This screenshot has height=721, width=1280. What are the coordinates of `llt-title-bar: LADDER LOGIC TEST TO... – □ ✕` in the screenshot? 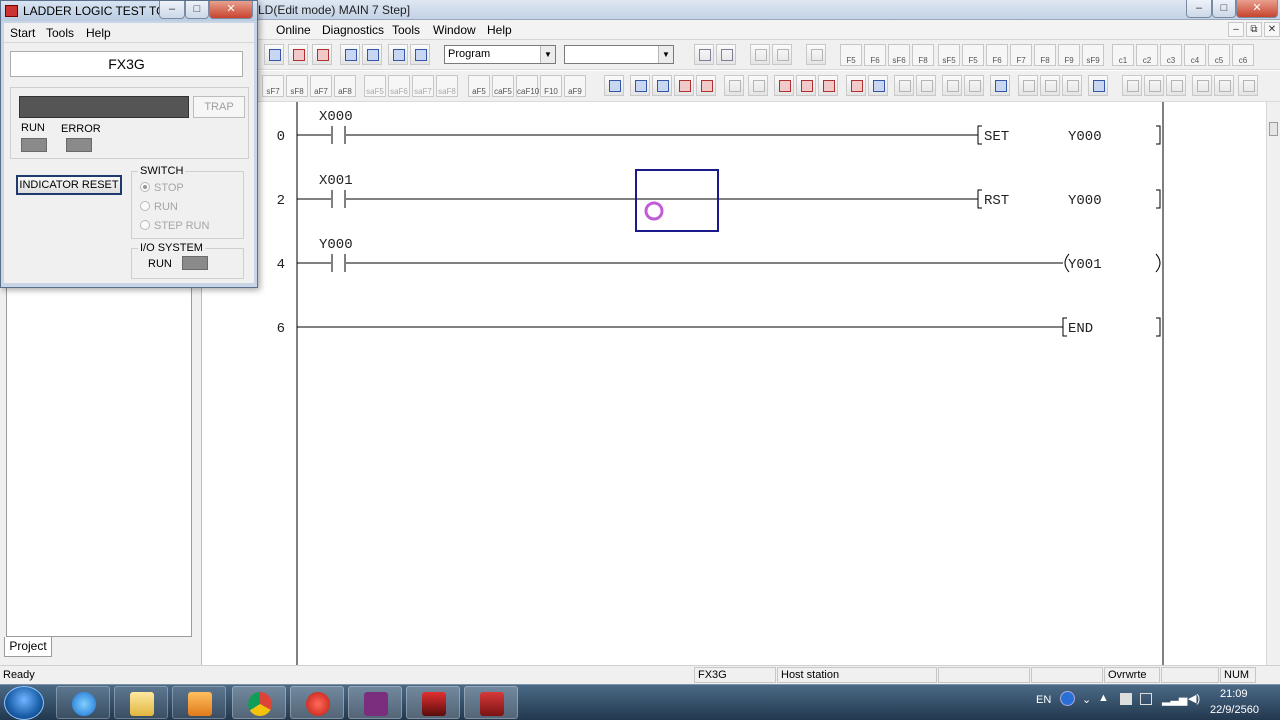 It's located at (129, 11).